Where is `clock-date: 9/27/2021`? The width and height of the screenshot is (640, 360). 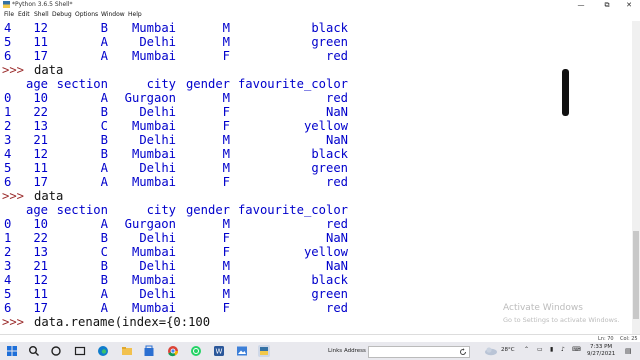 clock-date: 9/27/2021 is located at coordinates (601, 354).